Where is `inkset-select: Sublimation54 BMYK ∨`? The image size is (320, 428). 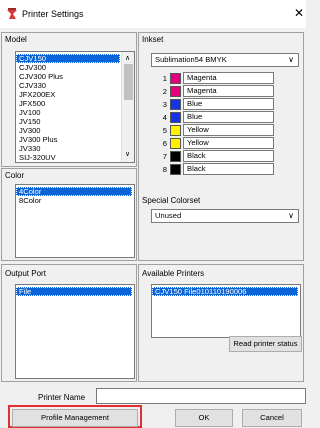 inkset-select: Sublimation54 BMYK ∨ is located at coordinates (225, 60).